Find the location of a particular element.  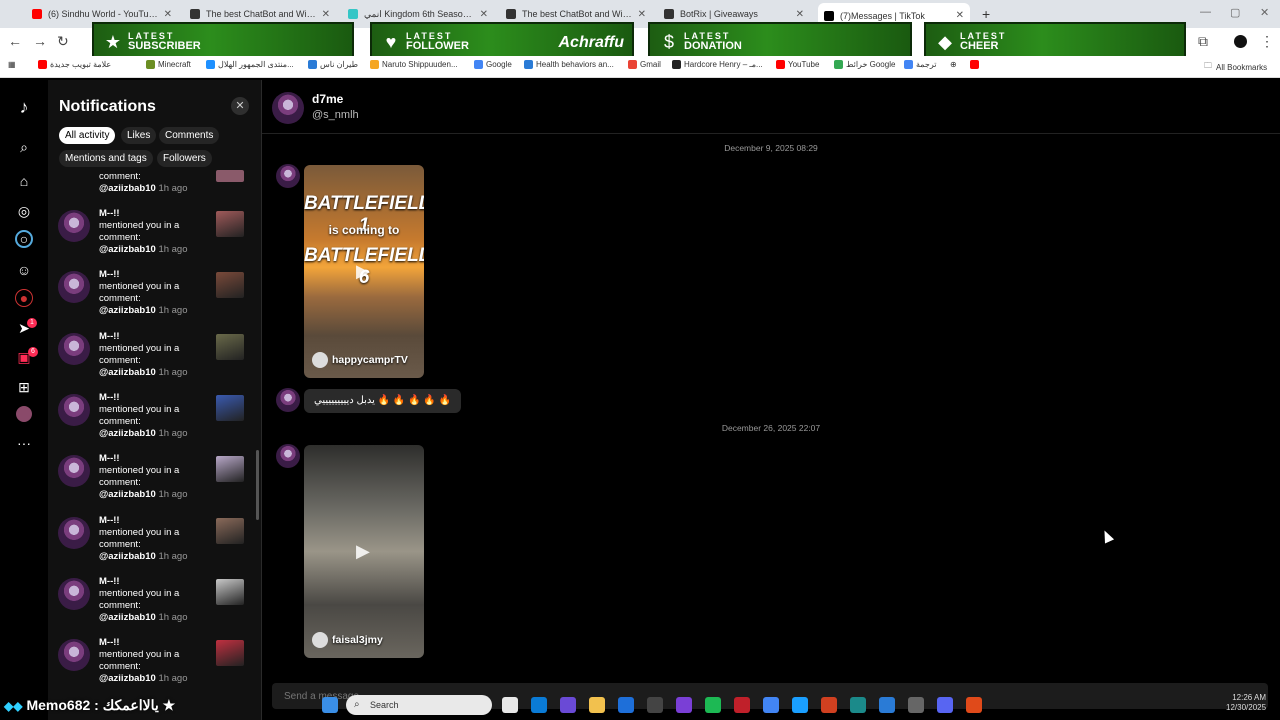

search-icon: ⌕ is located at coordinates (24, 147).